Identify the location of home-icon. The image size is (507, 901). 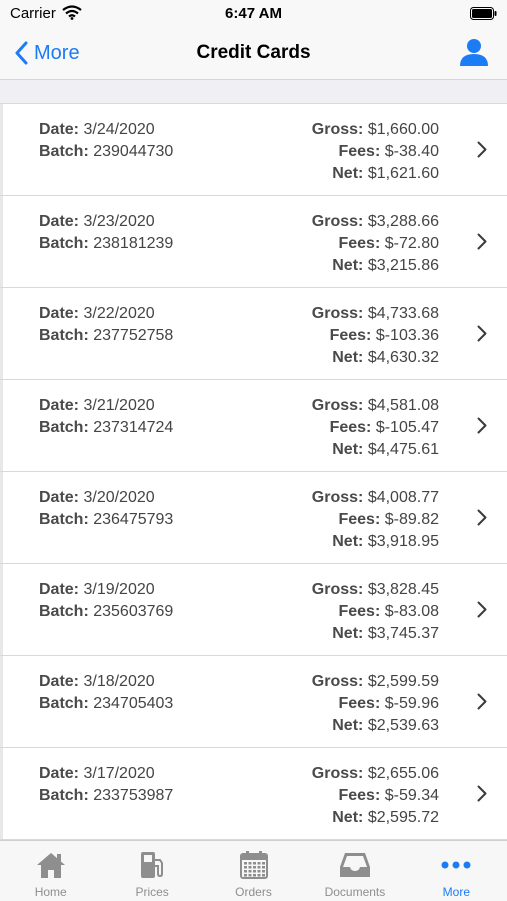
(51, 865).